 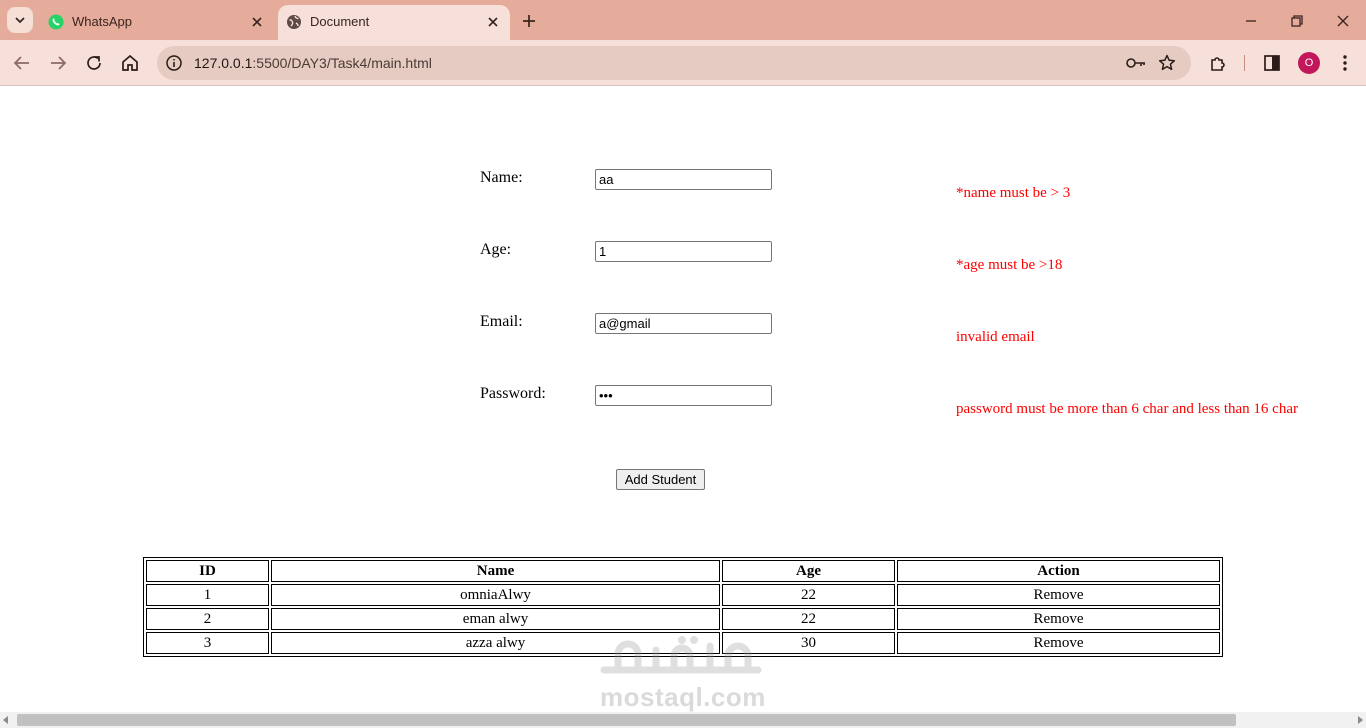 What do you see at coordinates (1058, 571) in the screenshot?
I see `header-action: Action` at bounding box center [1058, 571].